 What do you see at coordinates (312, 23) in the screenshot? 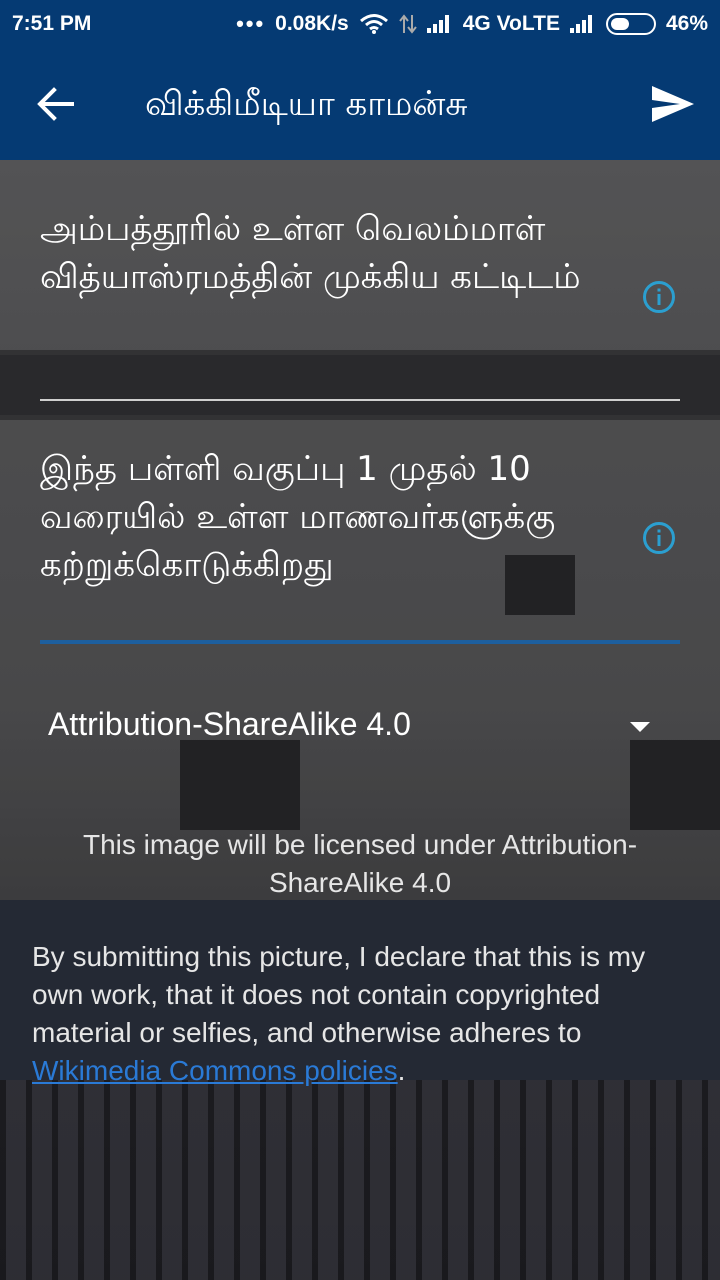
I see `network-speed: 0.08K/s` at bounding box center [312, 23].